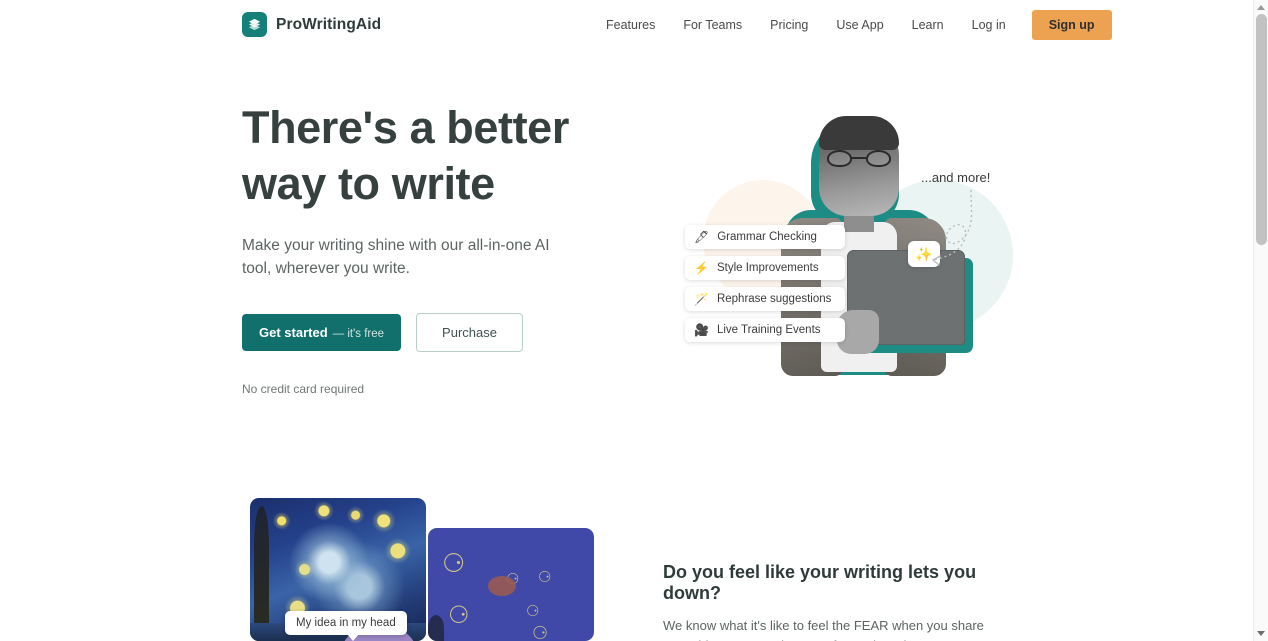 The width and height of the screenshot is (1268, 641). Describe the element at coordinates (469, 332) in the screenshot. I see `purchase-button: Purchase` at that location.